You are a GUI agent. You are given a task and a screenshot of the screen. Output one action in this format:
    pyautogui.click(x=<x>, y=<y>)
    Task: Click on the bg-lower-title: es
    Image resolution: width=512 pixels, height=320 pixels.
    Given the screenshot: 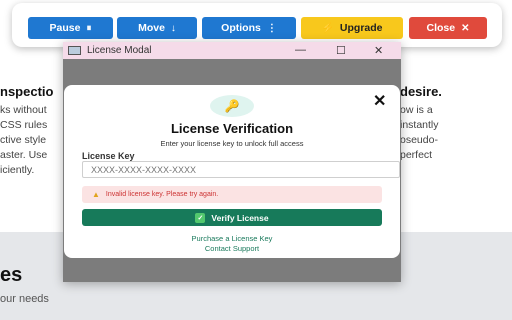 What is the action you would take?
    pyautogui.click(x=11, y=275)
    